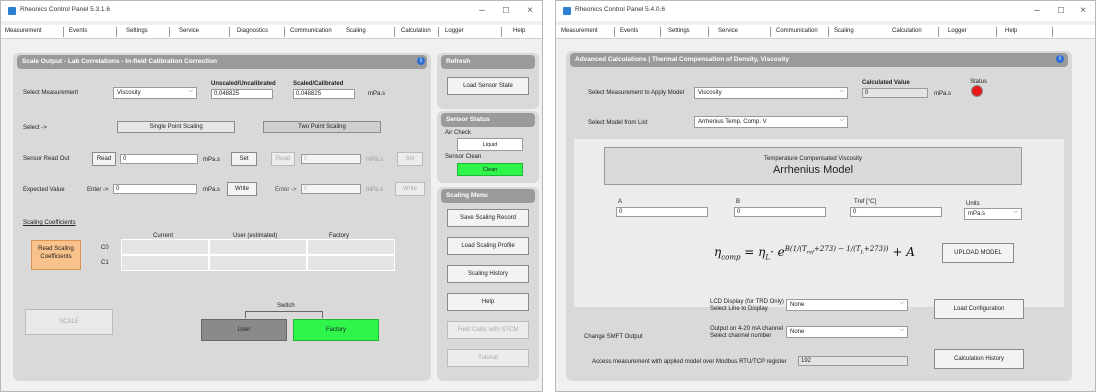 The width and height of the screenshot is (1096, 392). Describe the element at coordinates (252, 31) in the screenshot. I see `menu-diagnostics: Diagnostics` at that location.